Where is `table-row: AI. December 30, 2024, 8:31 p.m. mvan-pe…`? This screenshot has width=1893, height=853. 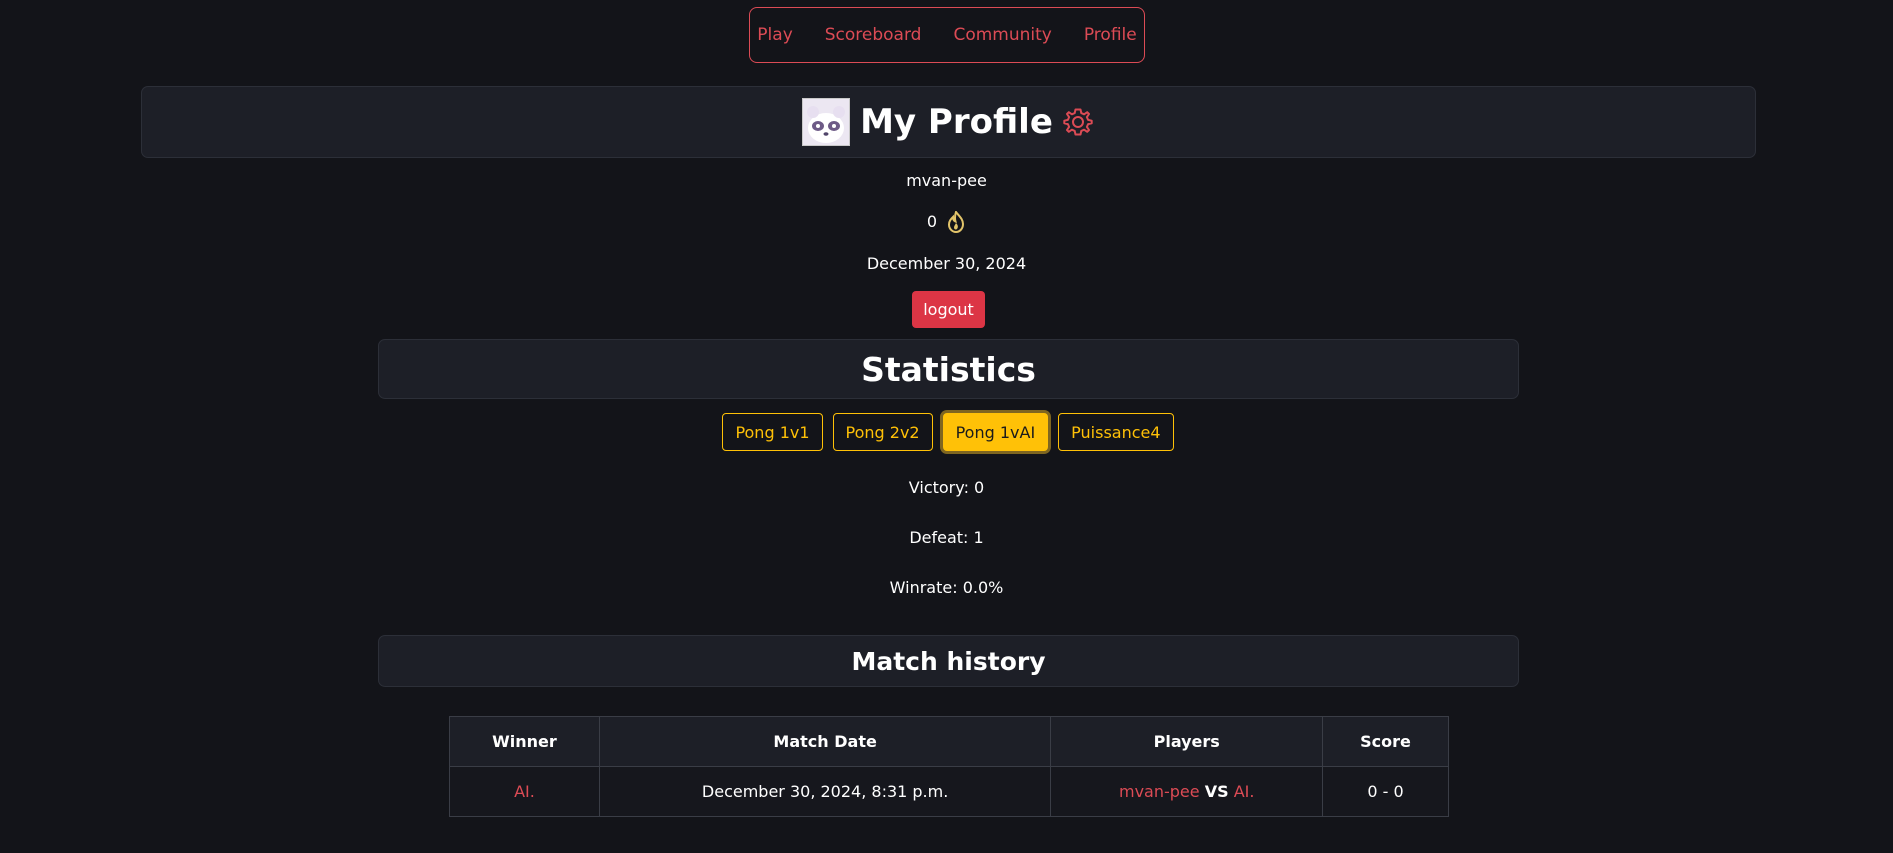
table-row: AI. December 30, 2024, 8:31 p.m. mvan-pe… is located at coordinates (949, 791).